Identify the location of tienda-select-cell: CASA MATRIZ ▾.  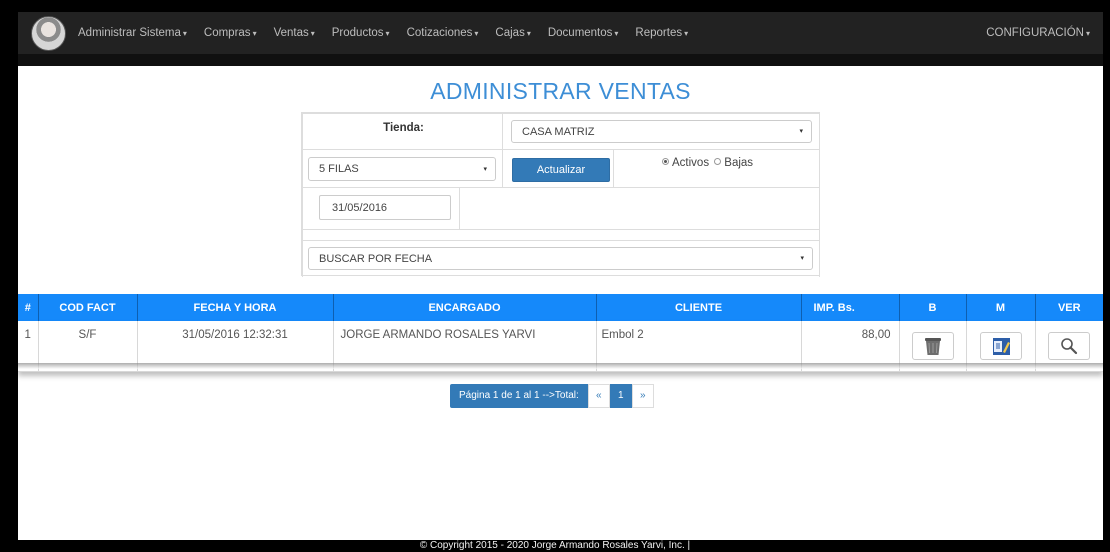
(661, 131).